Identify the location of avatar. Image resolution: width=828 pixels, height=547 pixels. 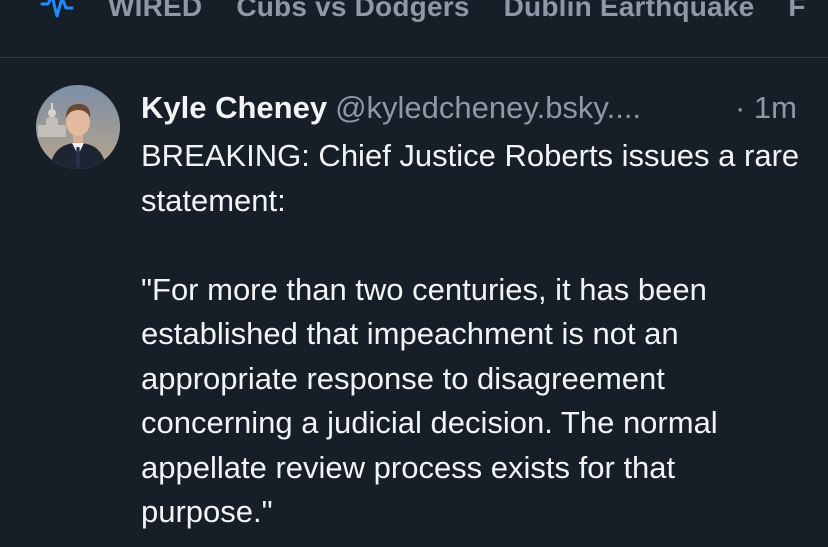
(78, 127).